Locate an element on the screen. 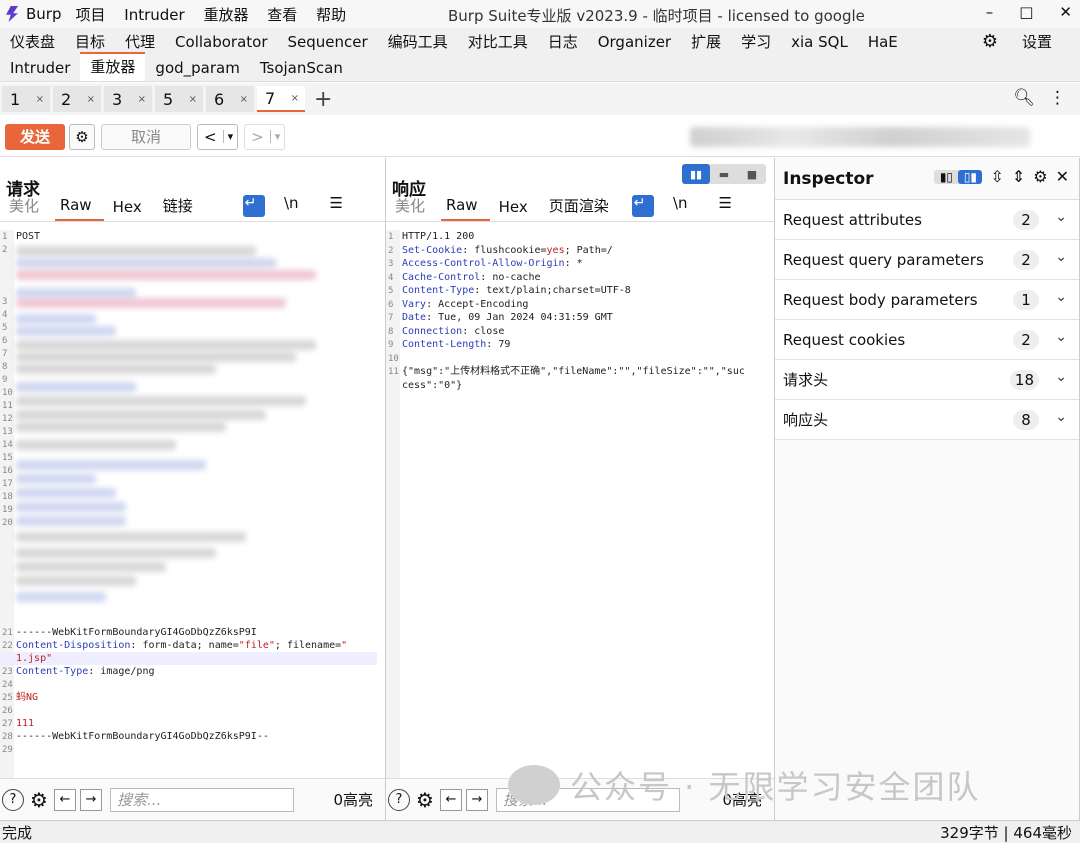 This screenshot has height=843, width=1080. collapse-all-icon: ⇕ is located at coordinates (1018, 176).